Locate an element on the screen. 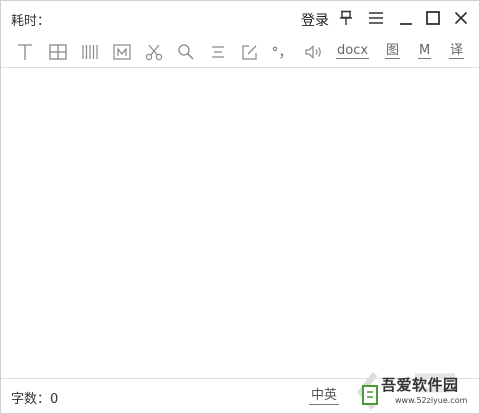  elapsed-time-label: 耗时： is located at coordinates (31, 21).